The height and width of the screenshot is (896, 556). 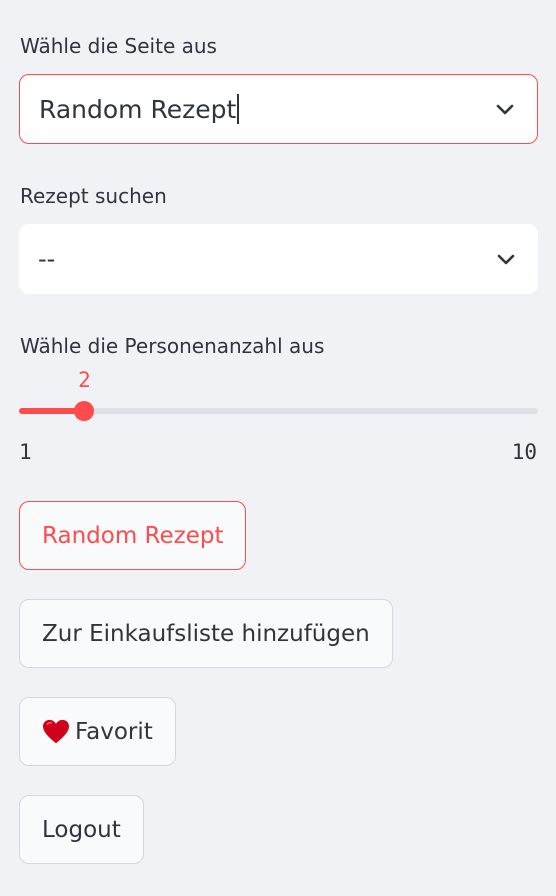 I want to click on page-select-value: Random Rezept, so click(x=138, y=109).